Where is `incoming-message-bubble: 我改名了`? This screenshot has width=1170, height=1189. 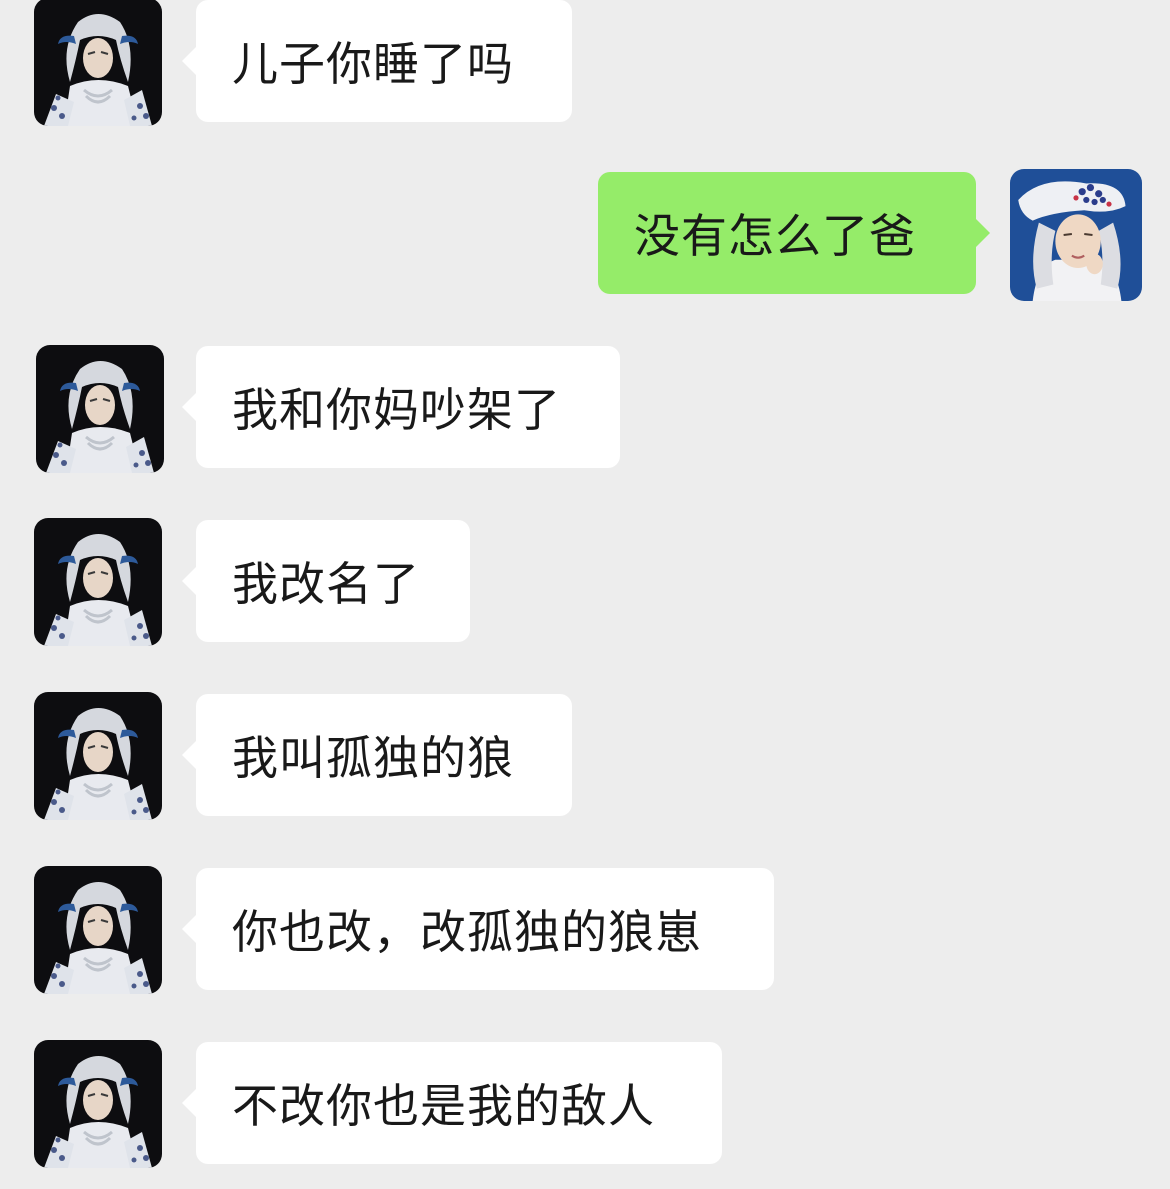 incoming-message-bubble: 我改名了 is located at coordinates (326, 581).